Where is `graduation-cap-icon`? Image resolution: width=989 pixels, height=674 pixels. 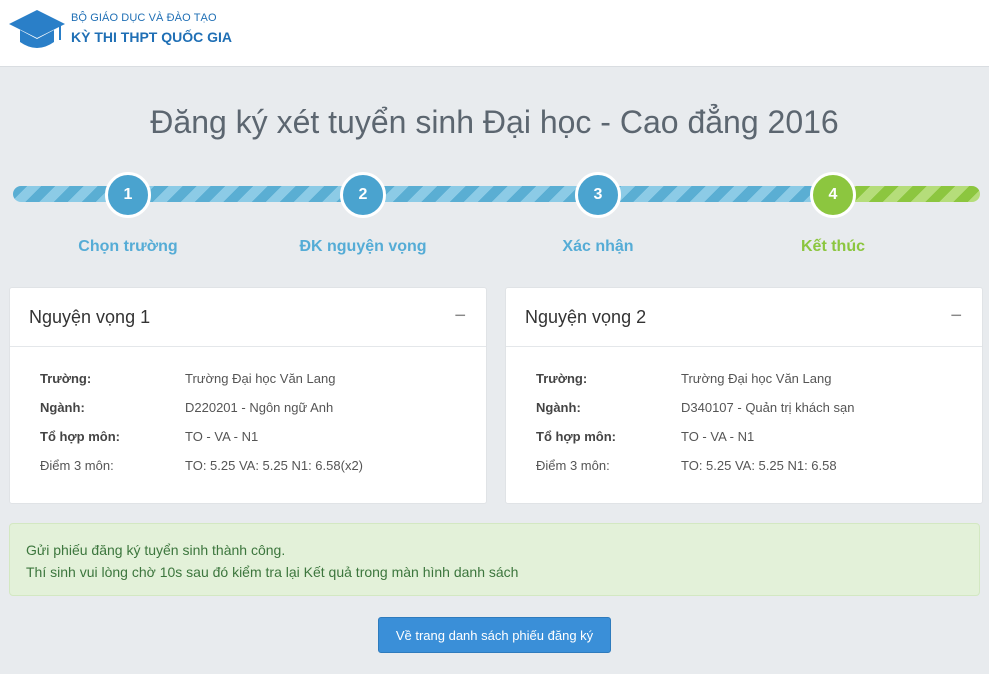 graduation-cap-icon is located at coordinates (37, 30).